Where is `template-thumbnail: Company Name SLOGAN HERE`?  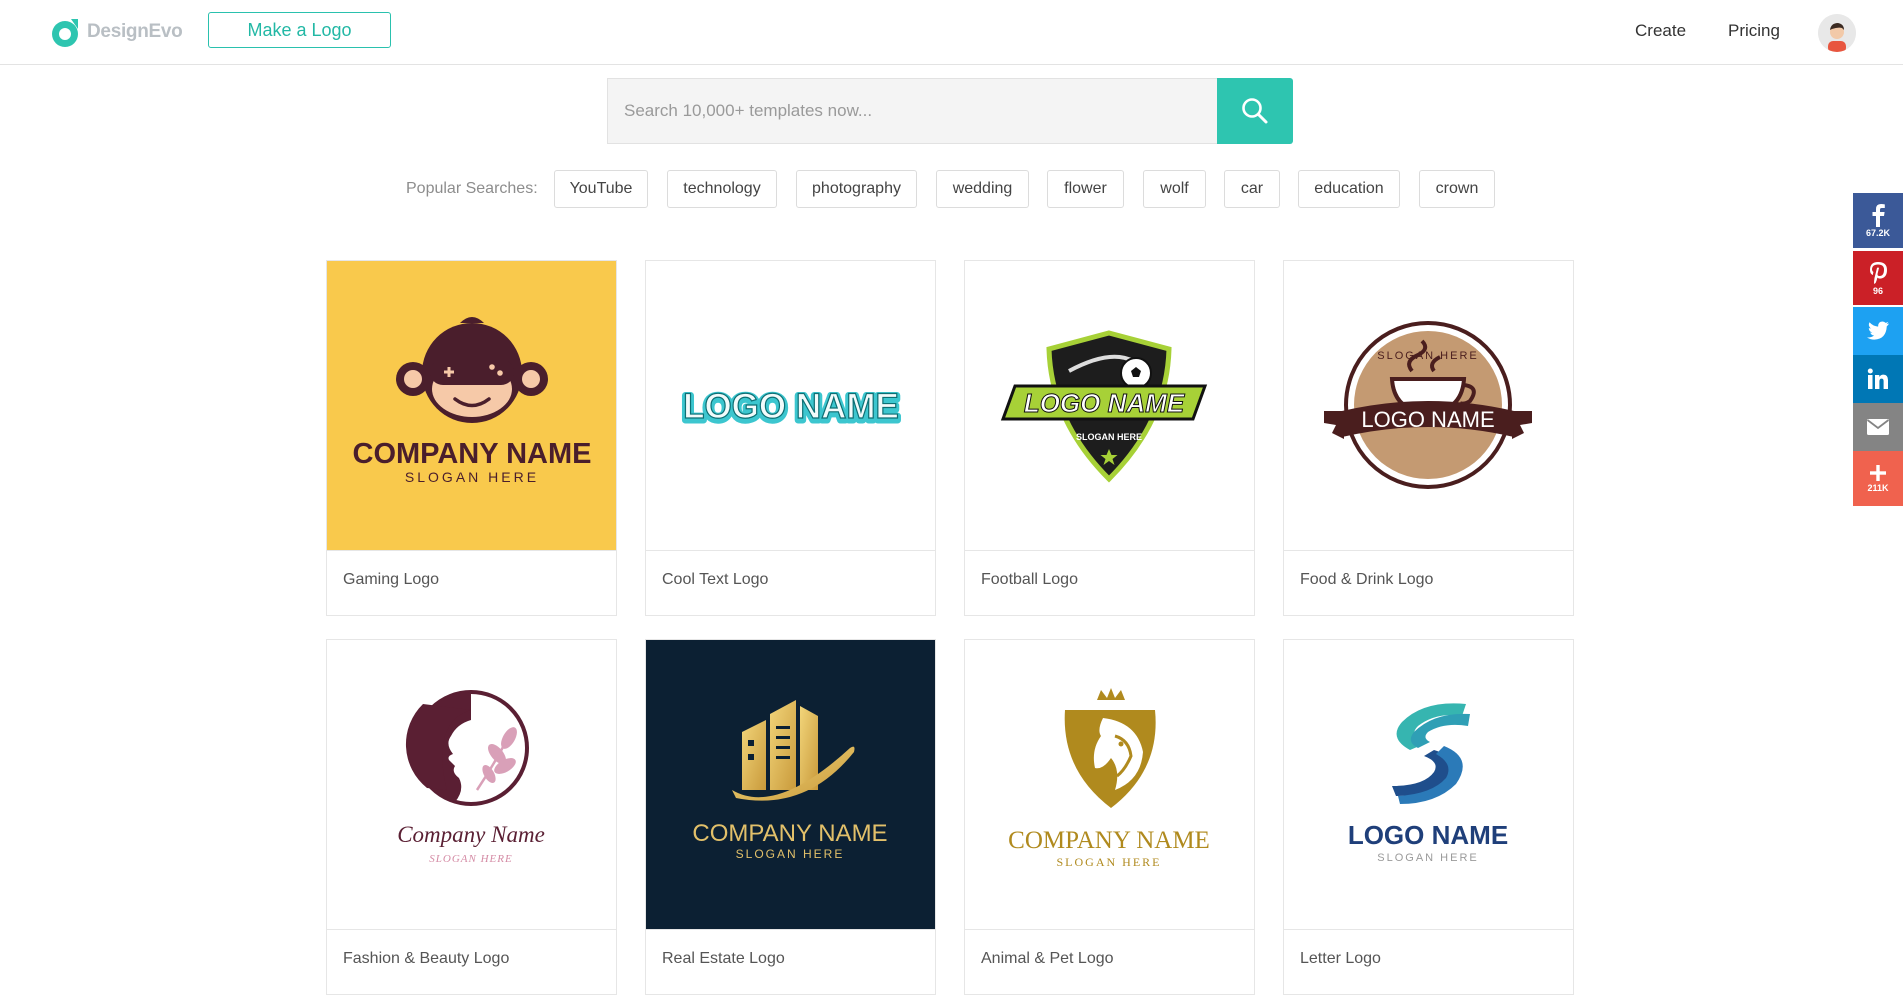
template-thumbnail: Company Name SLOGAN HERE is located at coordinates (471, 784).